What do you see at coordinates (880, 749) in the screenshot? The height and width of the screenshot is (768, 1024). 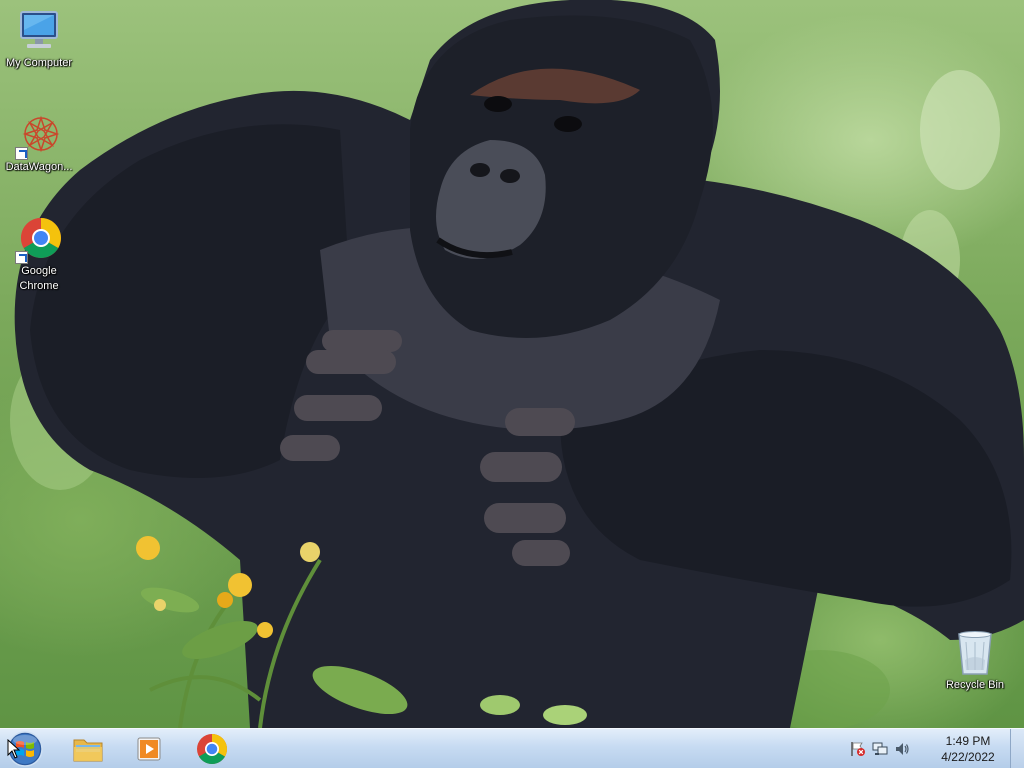 I see `network-icon` at bounding box center [880, 749].